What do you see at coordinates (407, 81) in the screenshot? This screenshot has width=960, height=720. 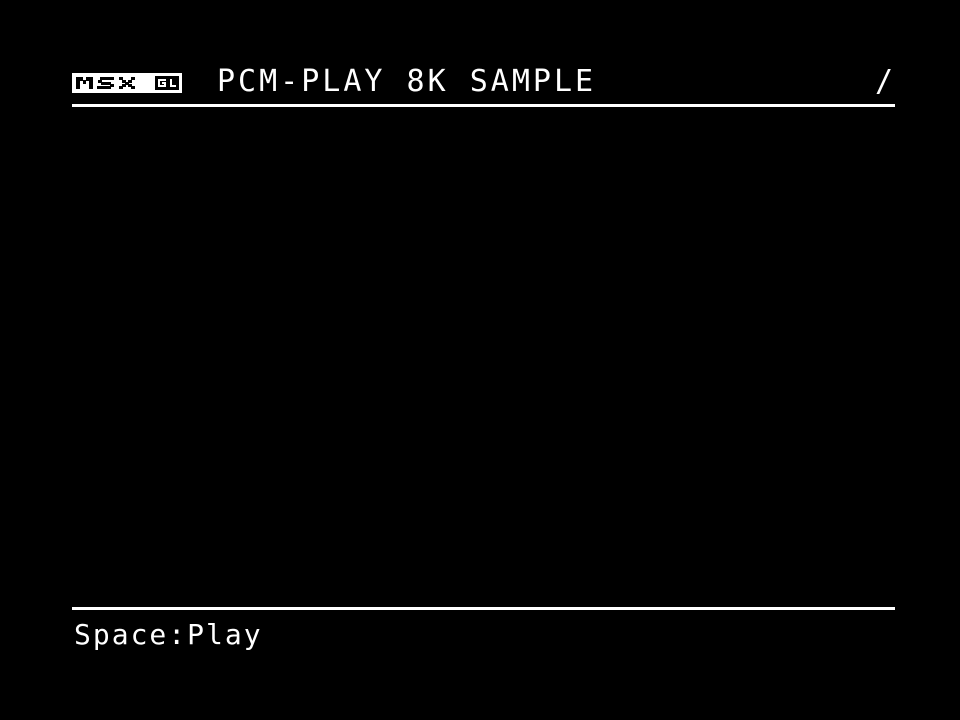 I see `program-title: PCM-PLAY 8K SAMPLE` at bounding box center [407, 81].